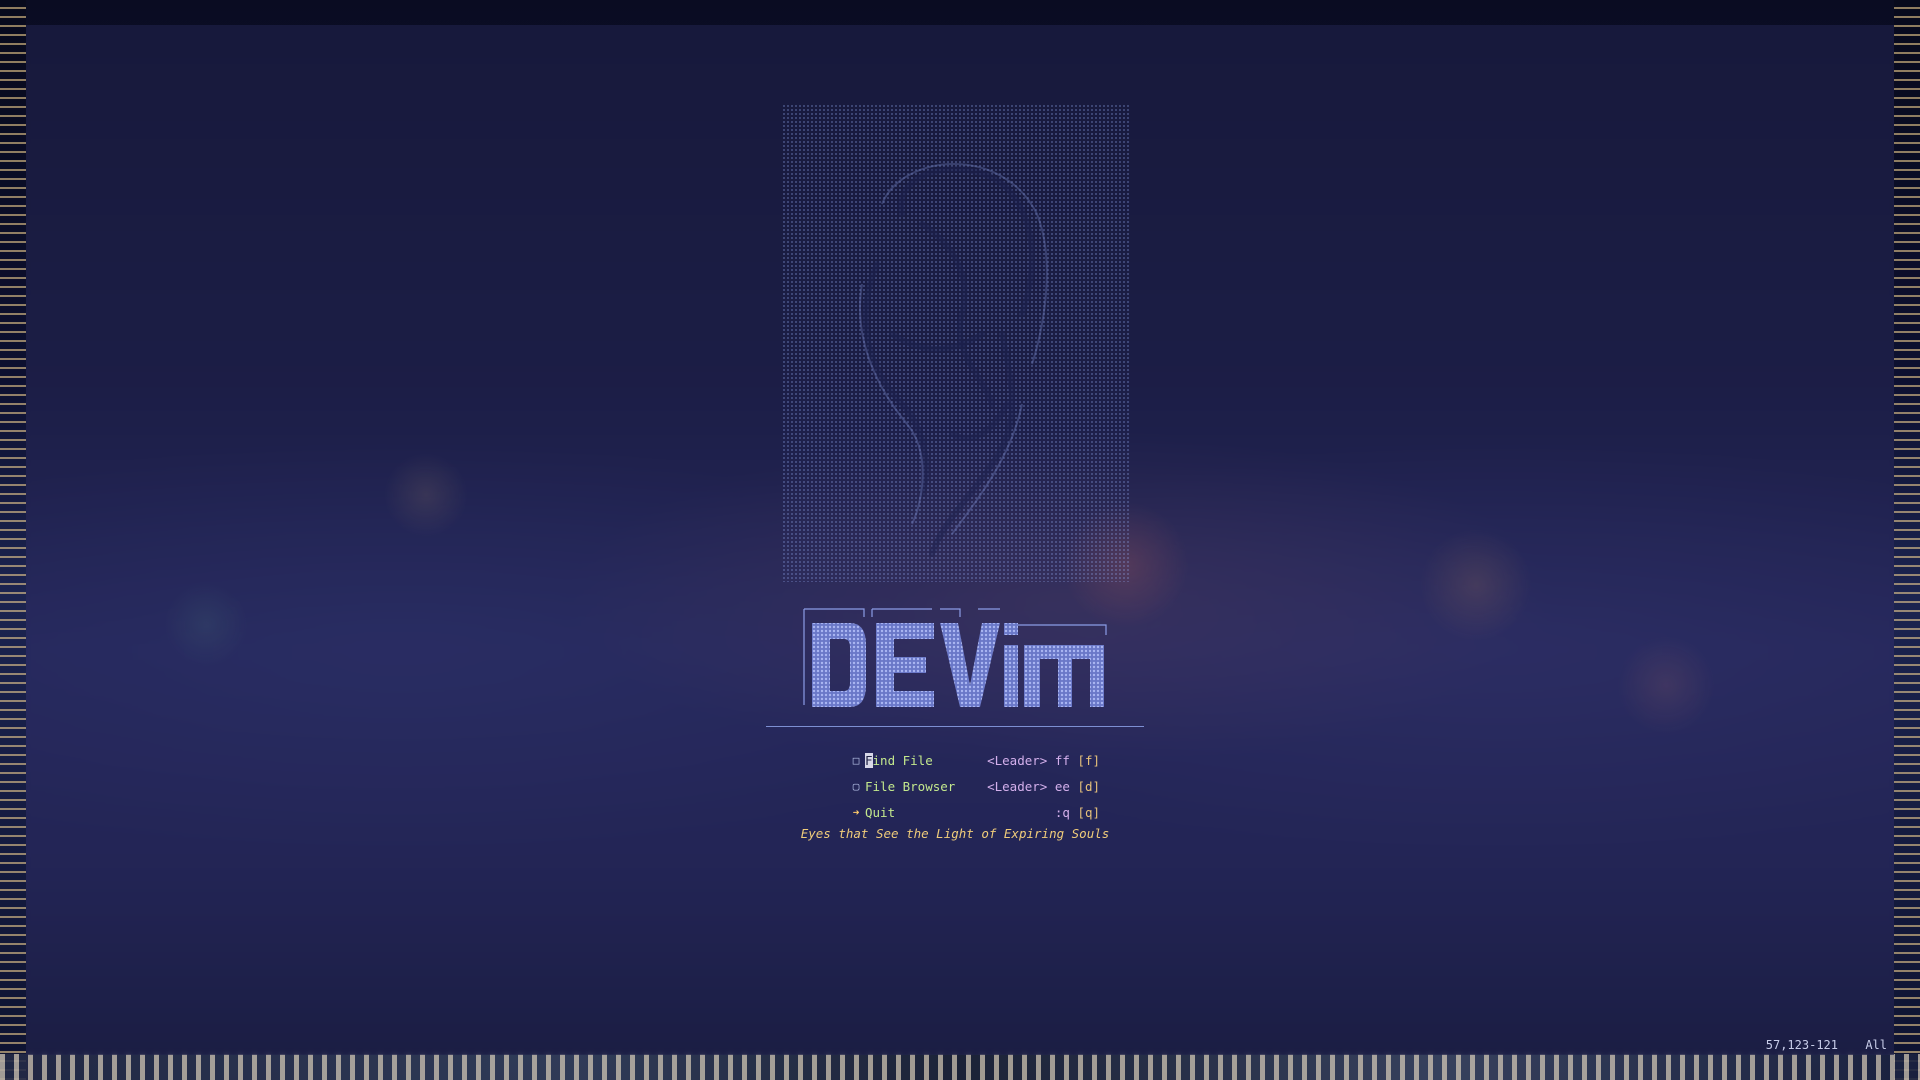  Describe the element at coordinates (1088, 812) in the screenshot. I see `menu-item-key: [q]` at that location.